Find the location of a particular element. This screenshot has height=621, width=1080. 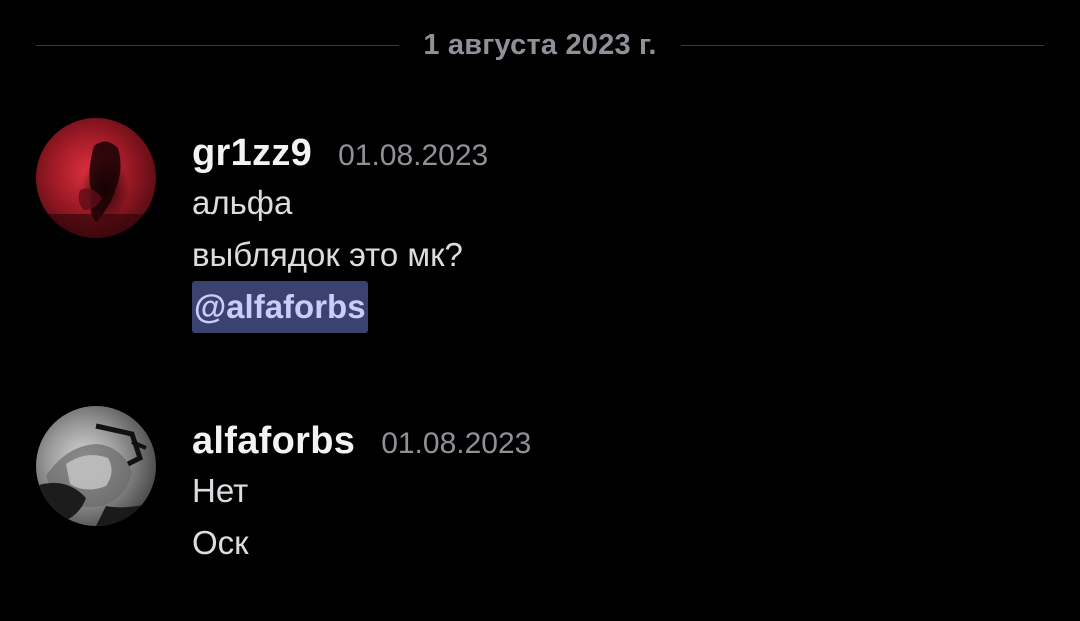

message-text: альфа is located at coordinates (242, 202).